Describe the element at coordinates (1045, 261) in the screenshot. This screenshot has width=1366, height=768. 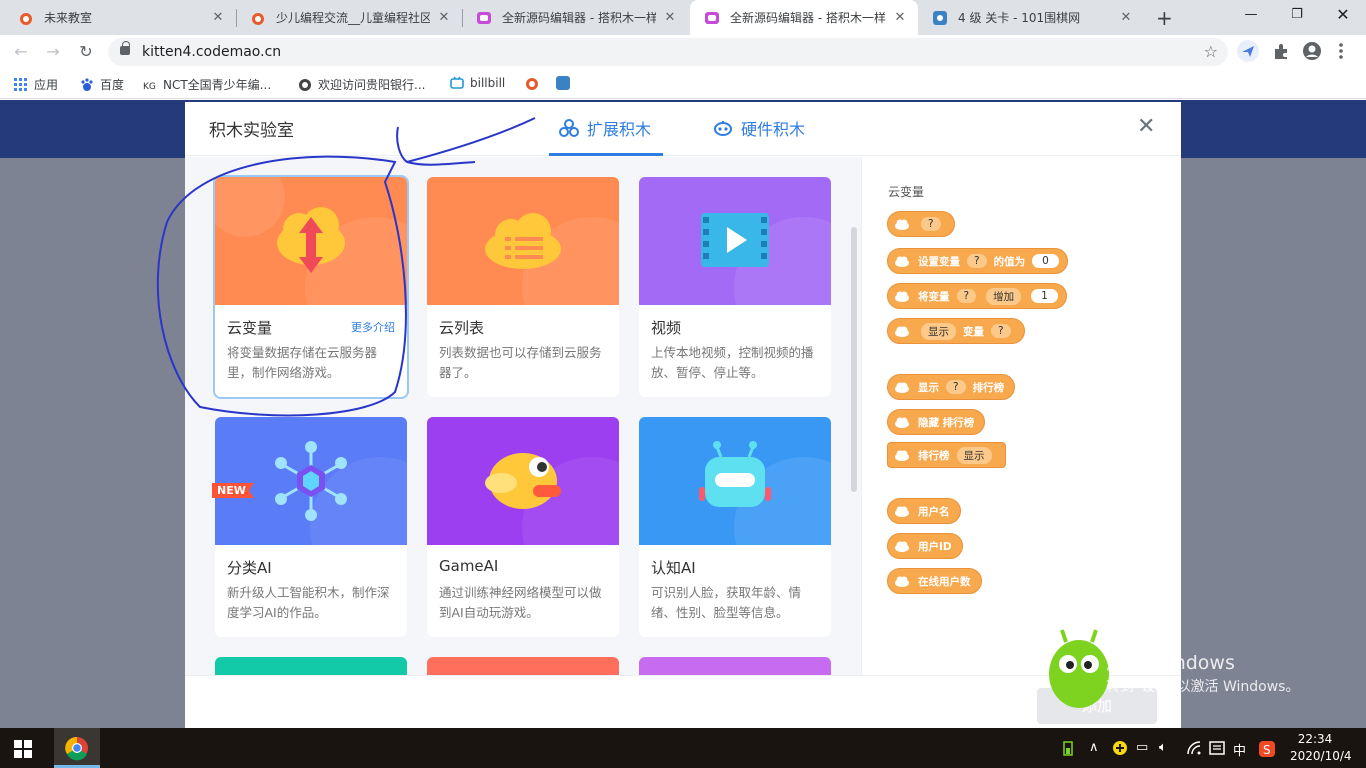
I see `value-input: 0` at that location.